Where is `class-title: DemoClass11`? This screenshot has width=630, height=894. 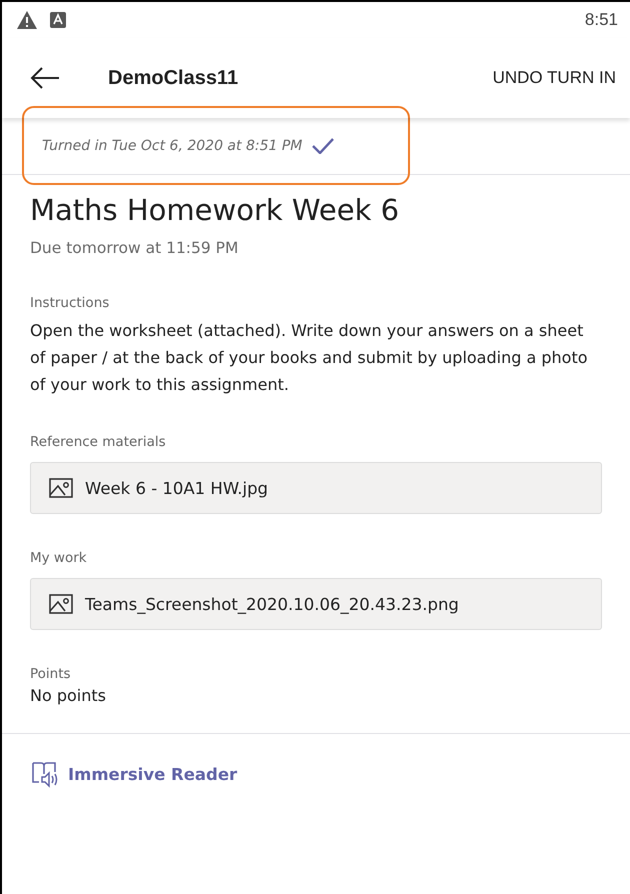 class-title: DemoClass11 is located at coordinates (173, 78).